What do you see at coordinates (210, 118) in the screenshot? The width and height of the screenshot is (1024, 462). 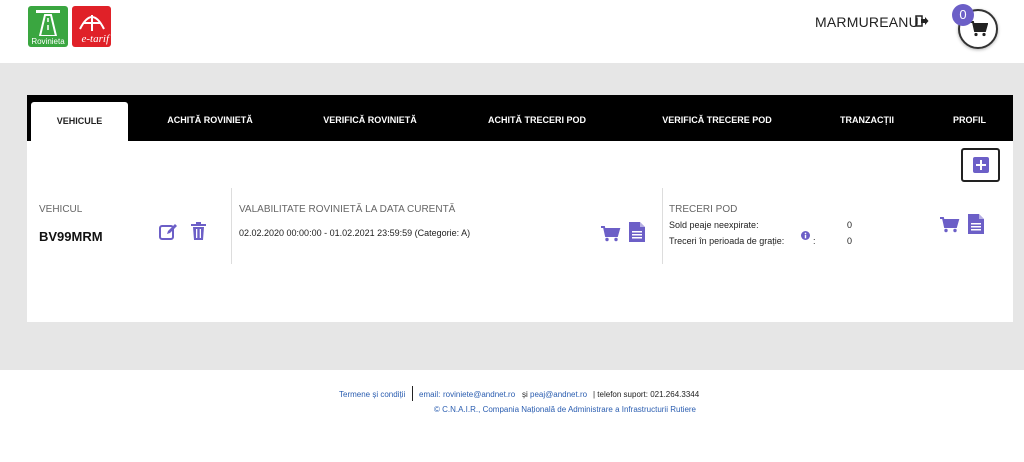 I see `tab-achita-rovinieta: ACHITĂ ROVINIETĂ` at bounding box center [210, 118].